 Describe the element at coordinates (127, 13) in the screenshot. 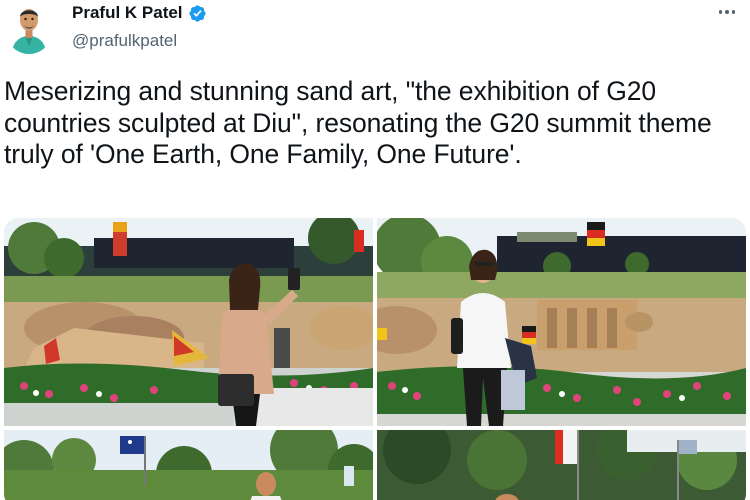

I see `author-display-name: Praful K Patel` at that location.